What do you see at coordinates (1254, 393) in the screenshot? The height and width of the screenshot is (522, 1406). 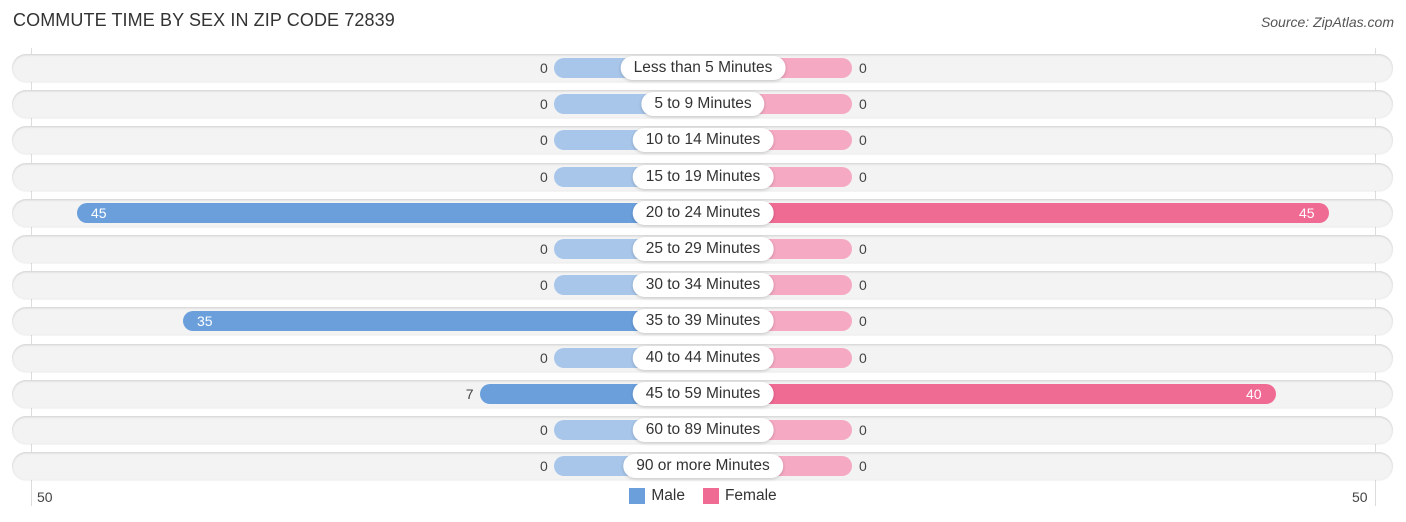 I see `value-label-female: 40` at bounding box center [1254, 393].